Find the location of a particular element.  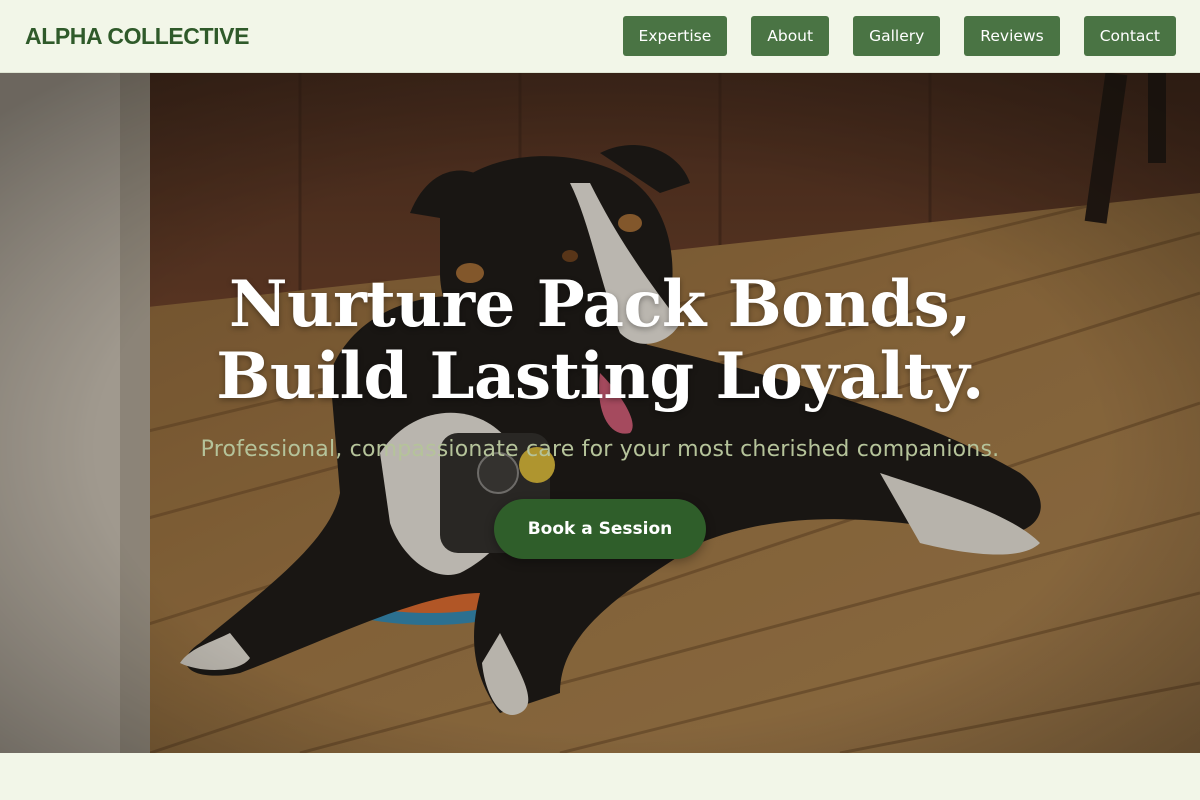

hero-title-line-2: Build Lasting Loyalty. is located at coordinates (600, 376).